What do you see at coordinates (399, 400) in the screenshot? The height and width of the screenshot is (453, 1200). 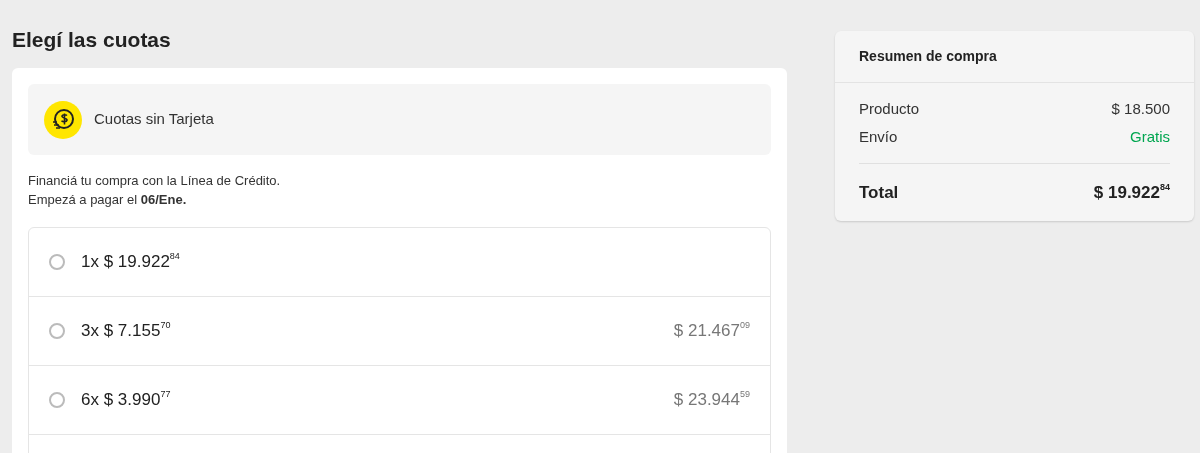 I see `installment-option: 6x $ 3.990$^{77}$ $ 23.944$^{59}$` at bounding box center [399, 400].